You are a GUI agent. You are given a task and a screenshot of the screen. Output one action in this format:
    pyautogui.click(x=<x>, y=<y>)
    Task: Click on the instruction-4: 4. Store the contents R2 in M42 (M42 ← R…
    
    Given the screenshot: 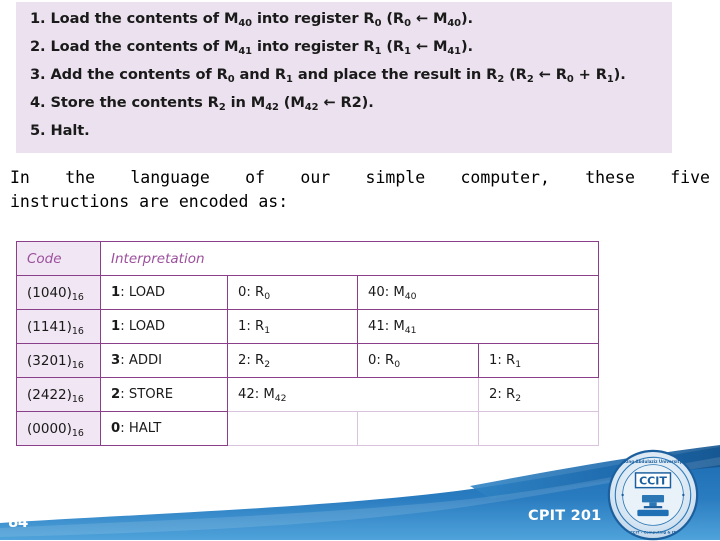 What is the action you would take?
    pyautogui.click(x=202, y=104)
    